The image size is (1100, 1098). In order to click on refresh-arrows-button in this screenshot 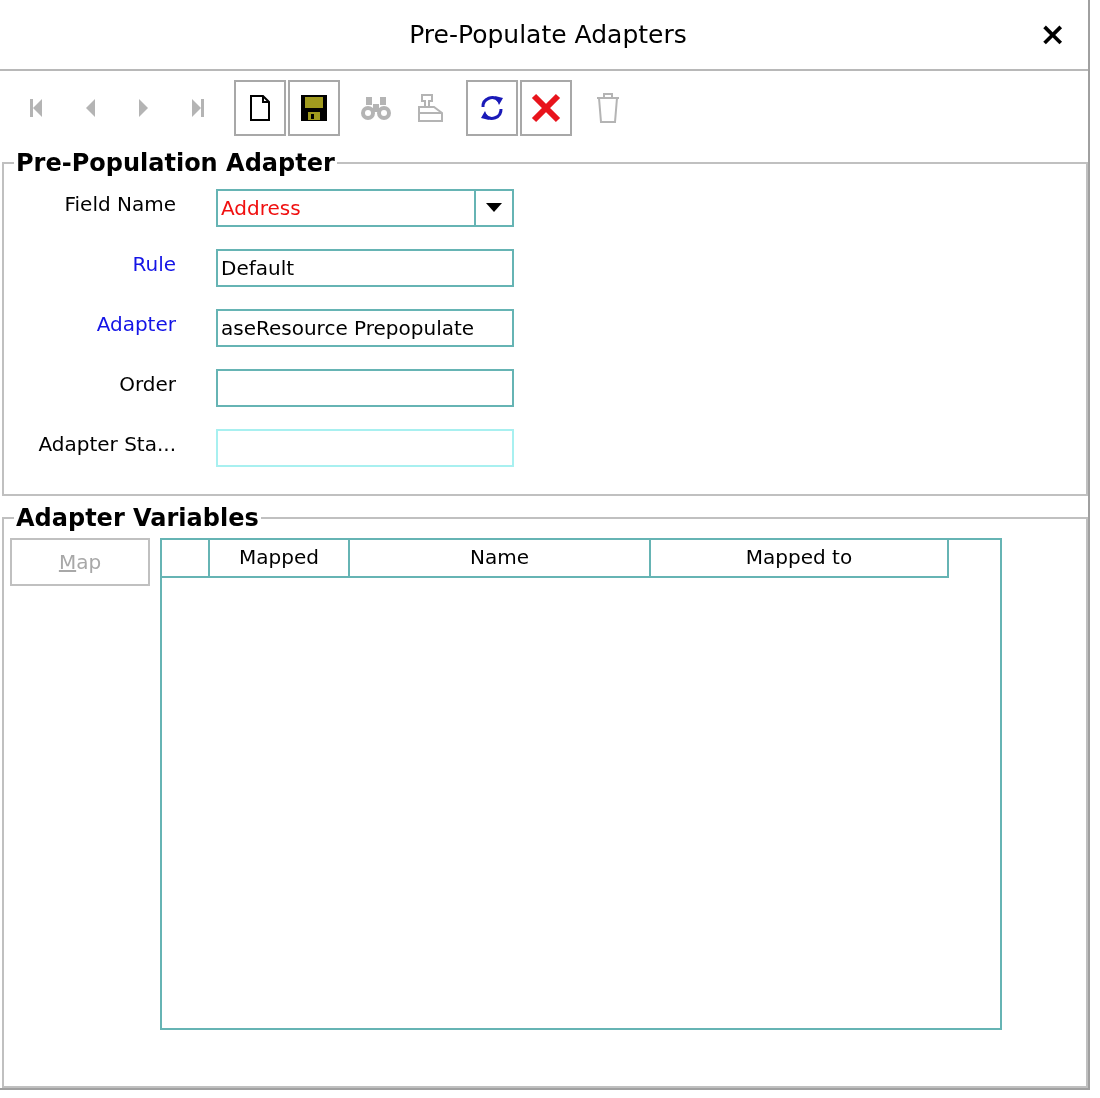, I will do `click(492, 108)`.